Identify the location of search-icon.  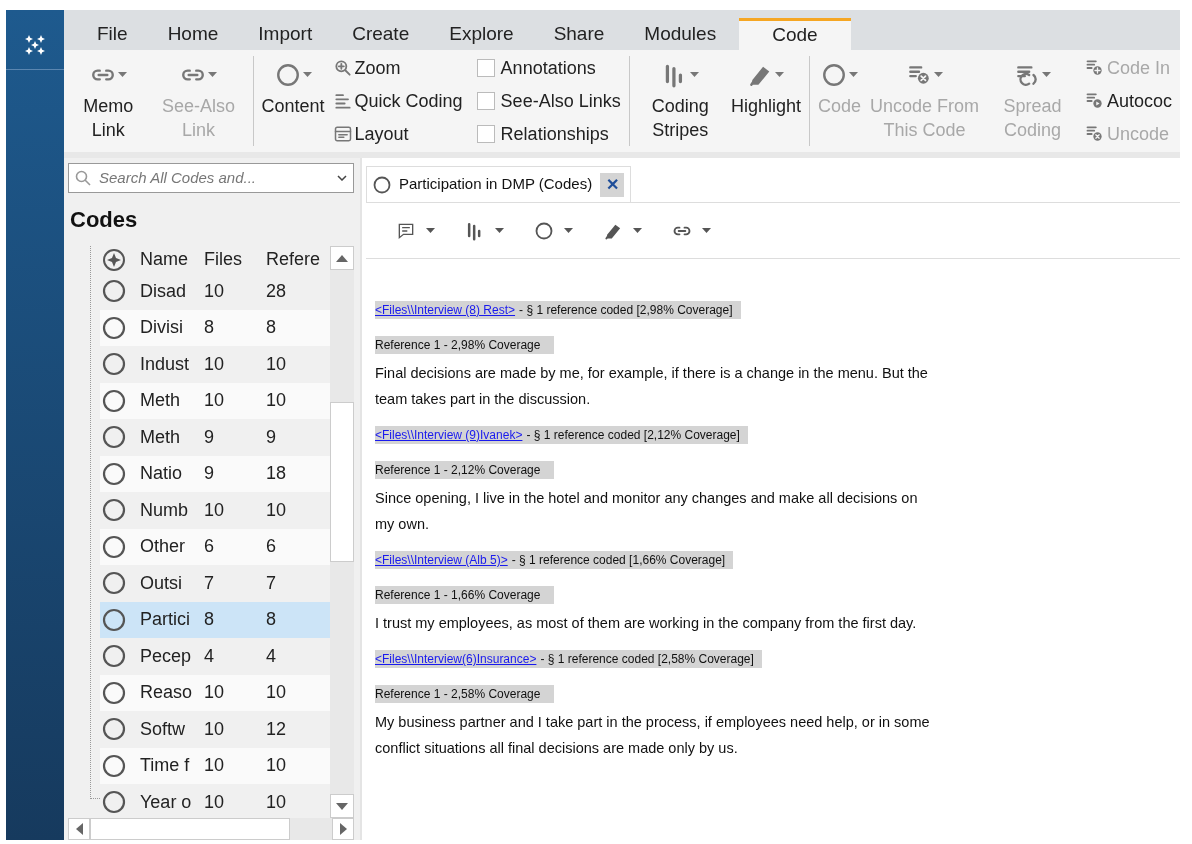
(83, 178).